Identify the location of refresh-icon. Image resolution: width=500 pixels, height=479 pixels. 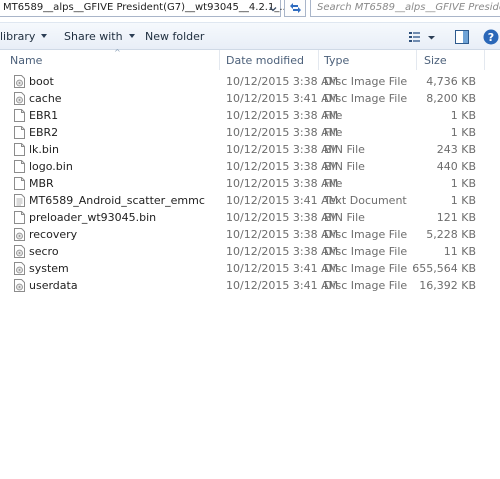
(295, 8).